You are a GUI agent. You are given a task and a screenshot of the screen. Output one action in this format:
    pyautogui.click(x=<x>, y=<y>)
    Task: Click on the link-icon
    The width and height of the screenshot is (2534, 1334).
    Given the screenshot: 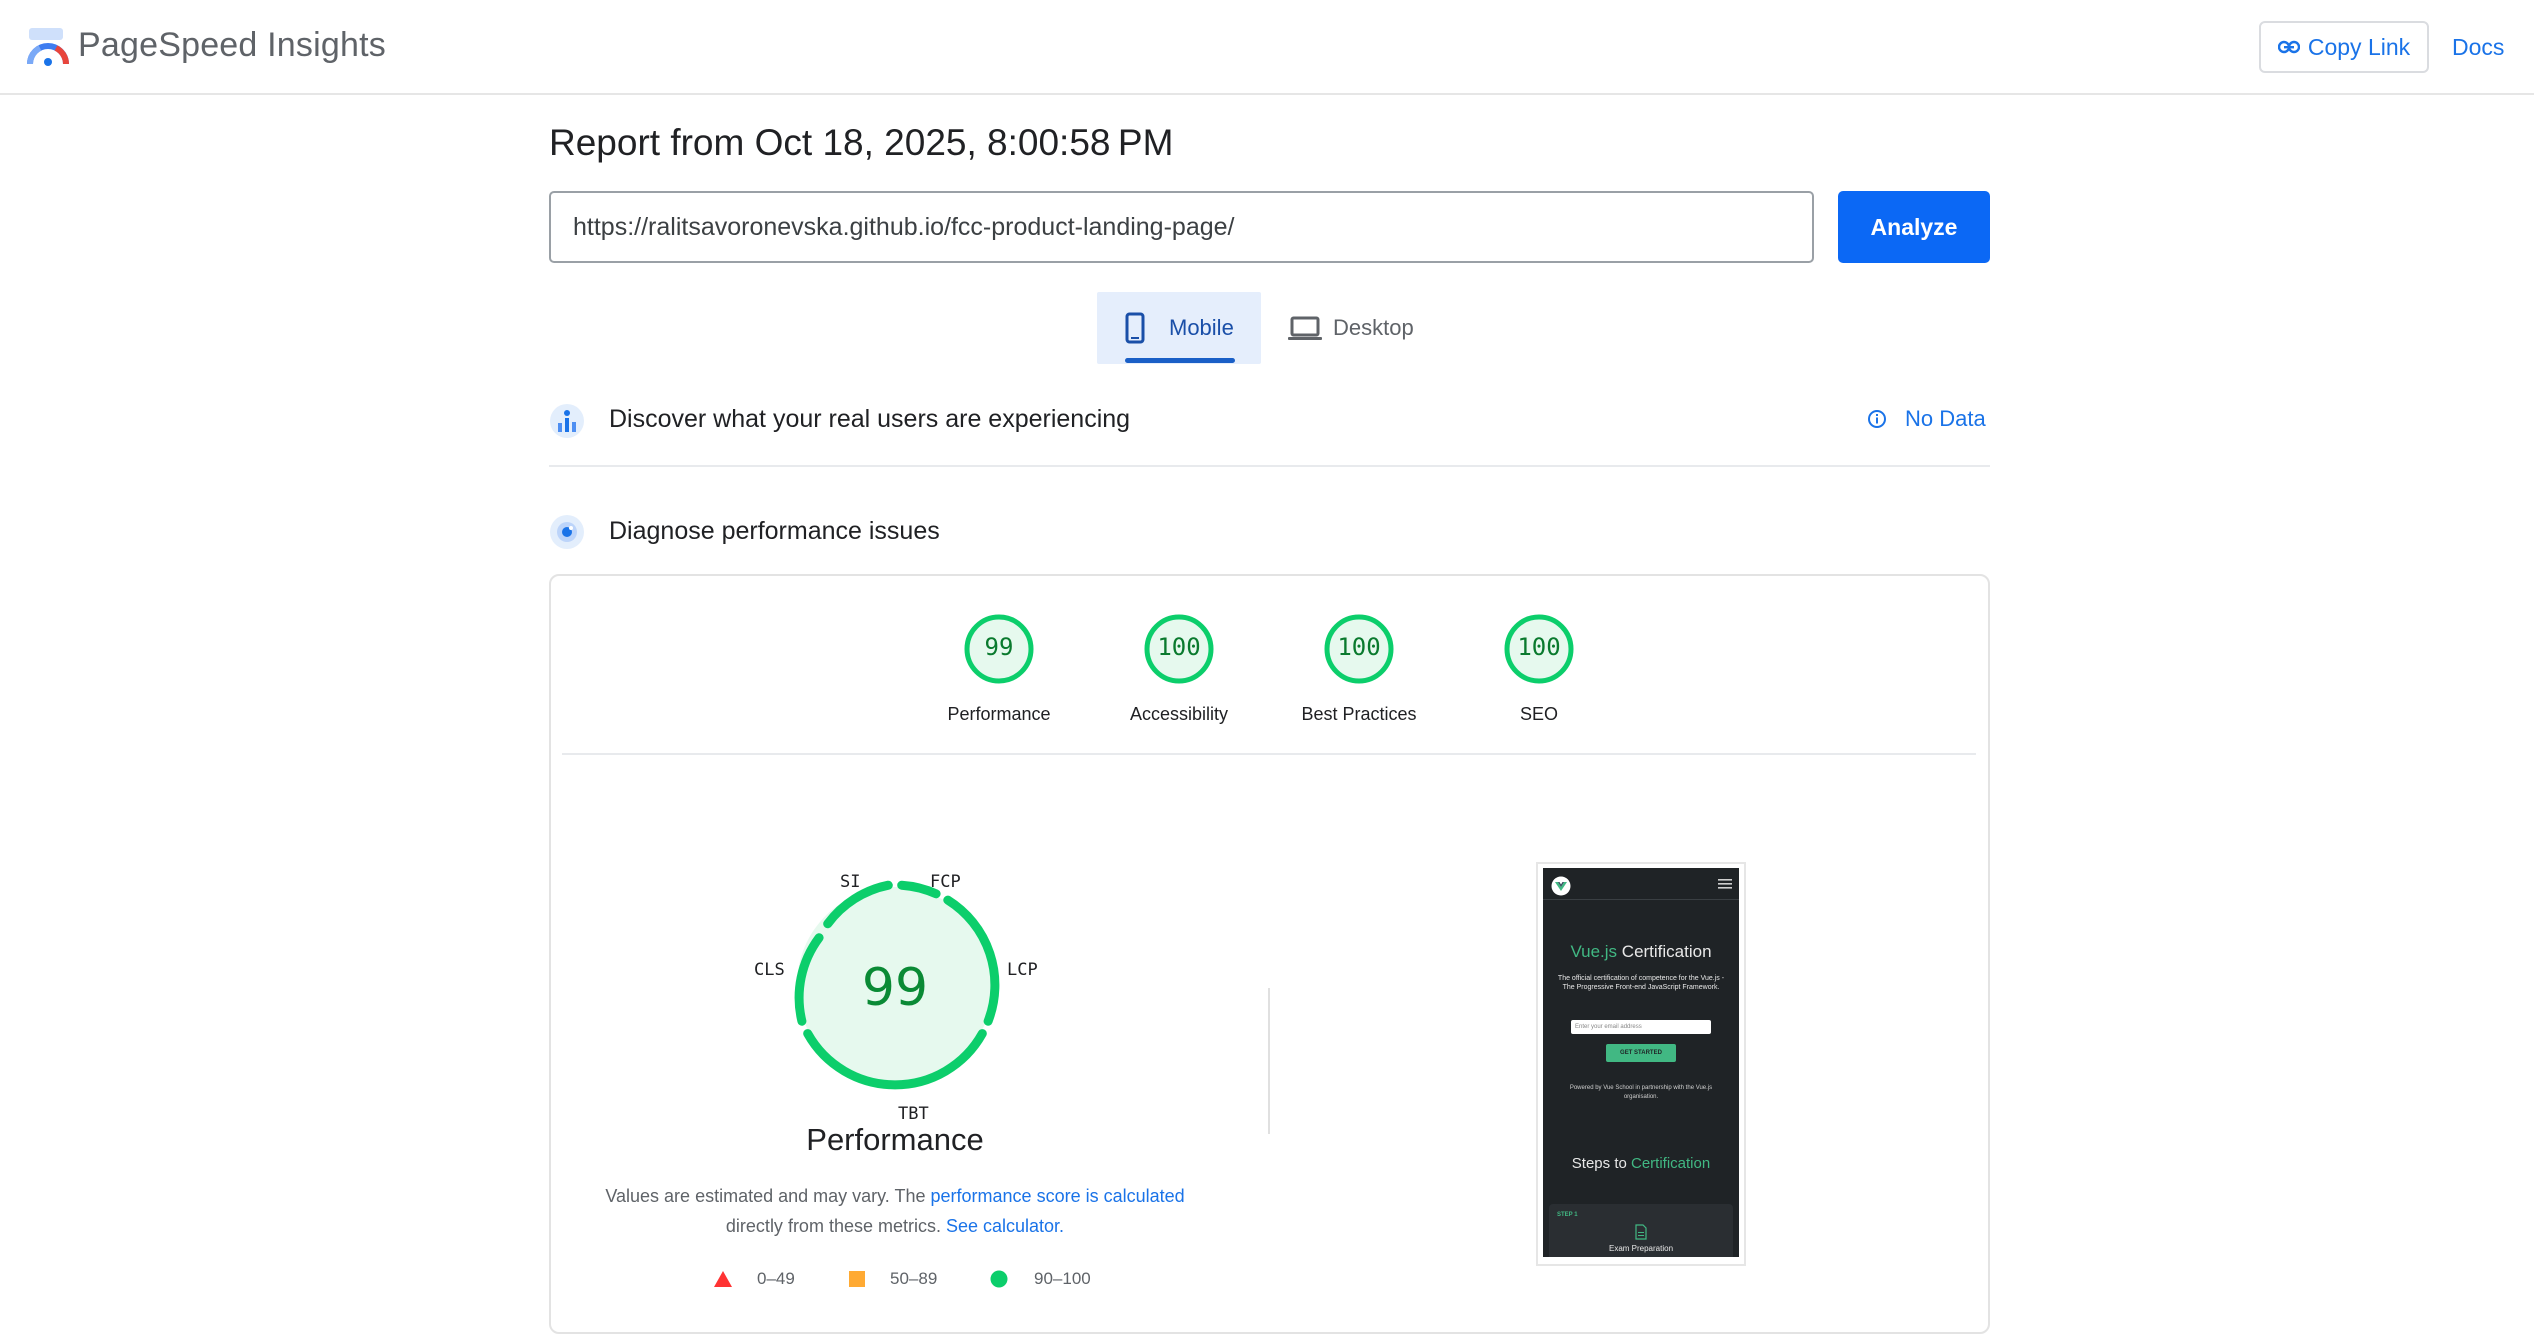 What is the action you would take?
    pyautogui.click(x=2288, y=47)
    